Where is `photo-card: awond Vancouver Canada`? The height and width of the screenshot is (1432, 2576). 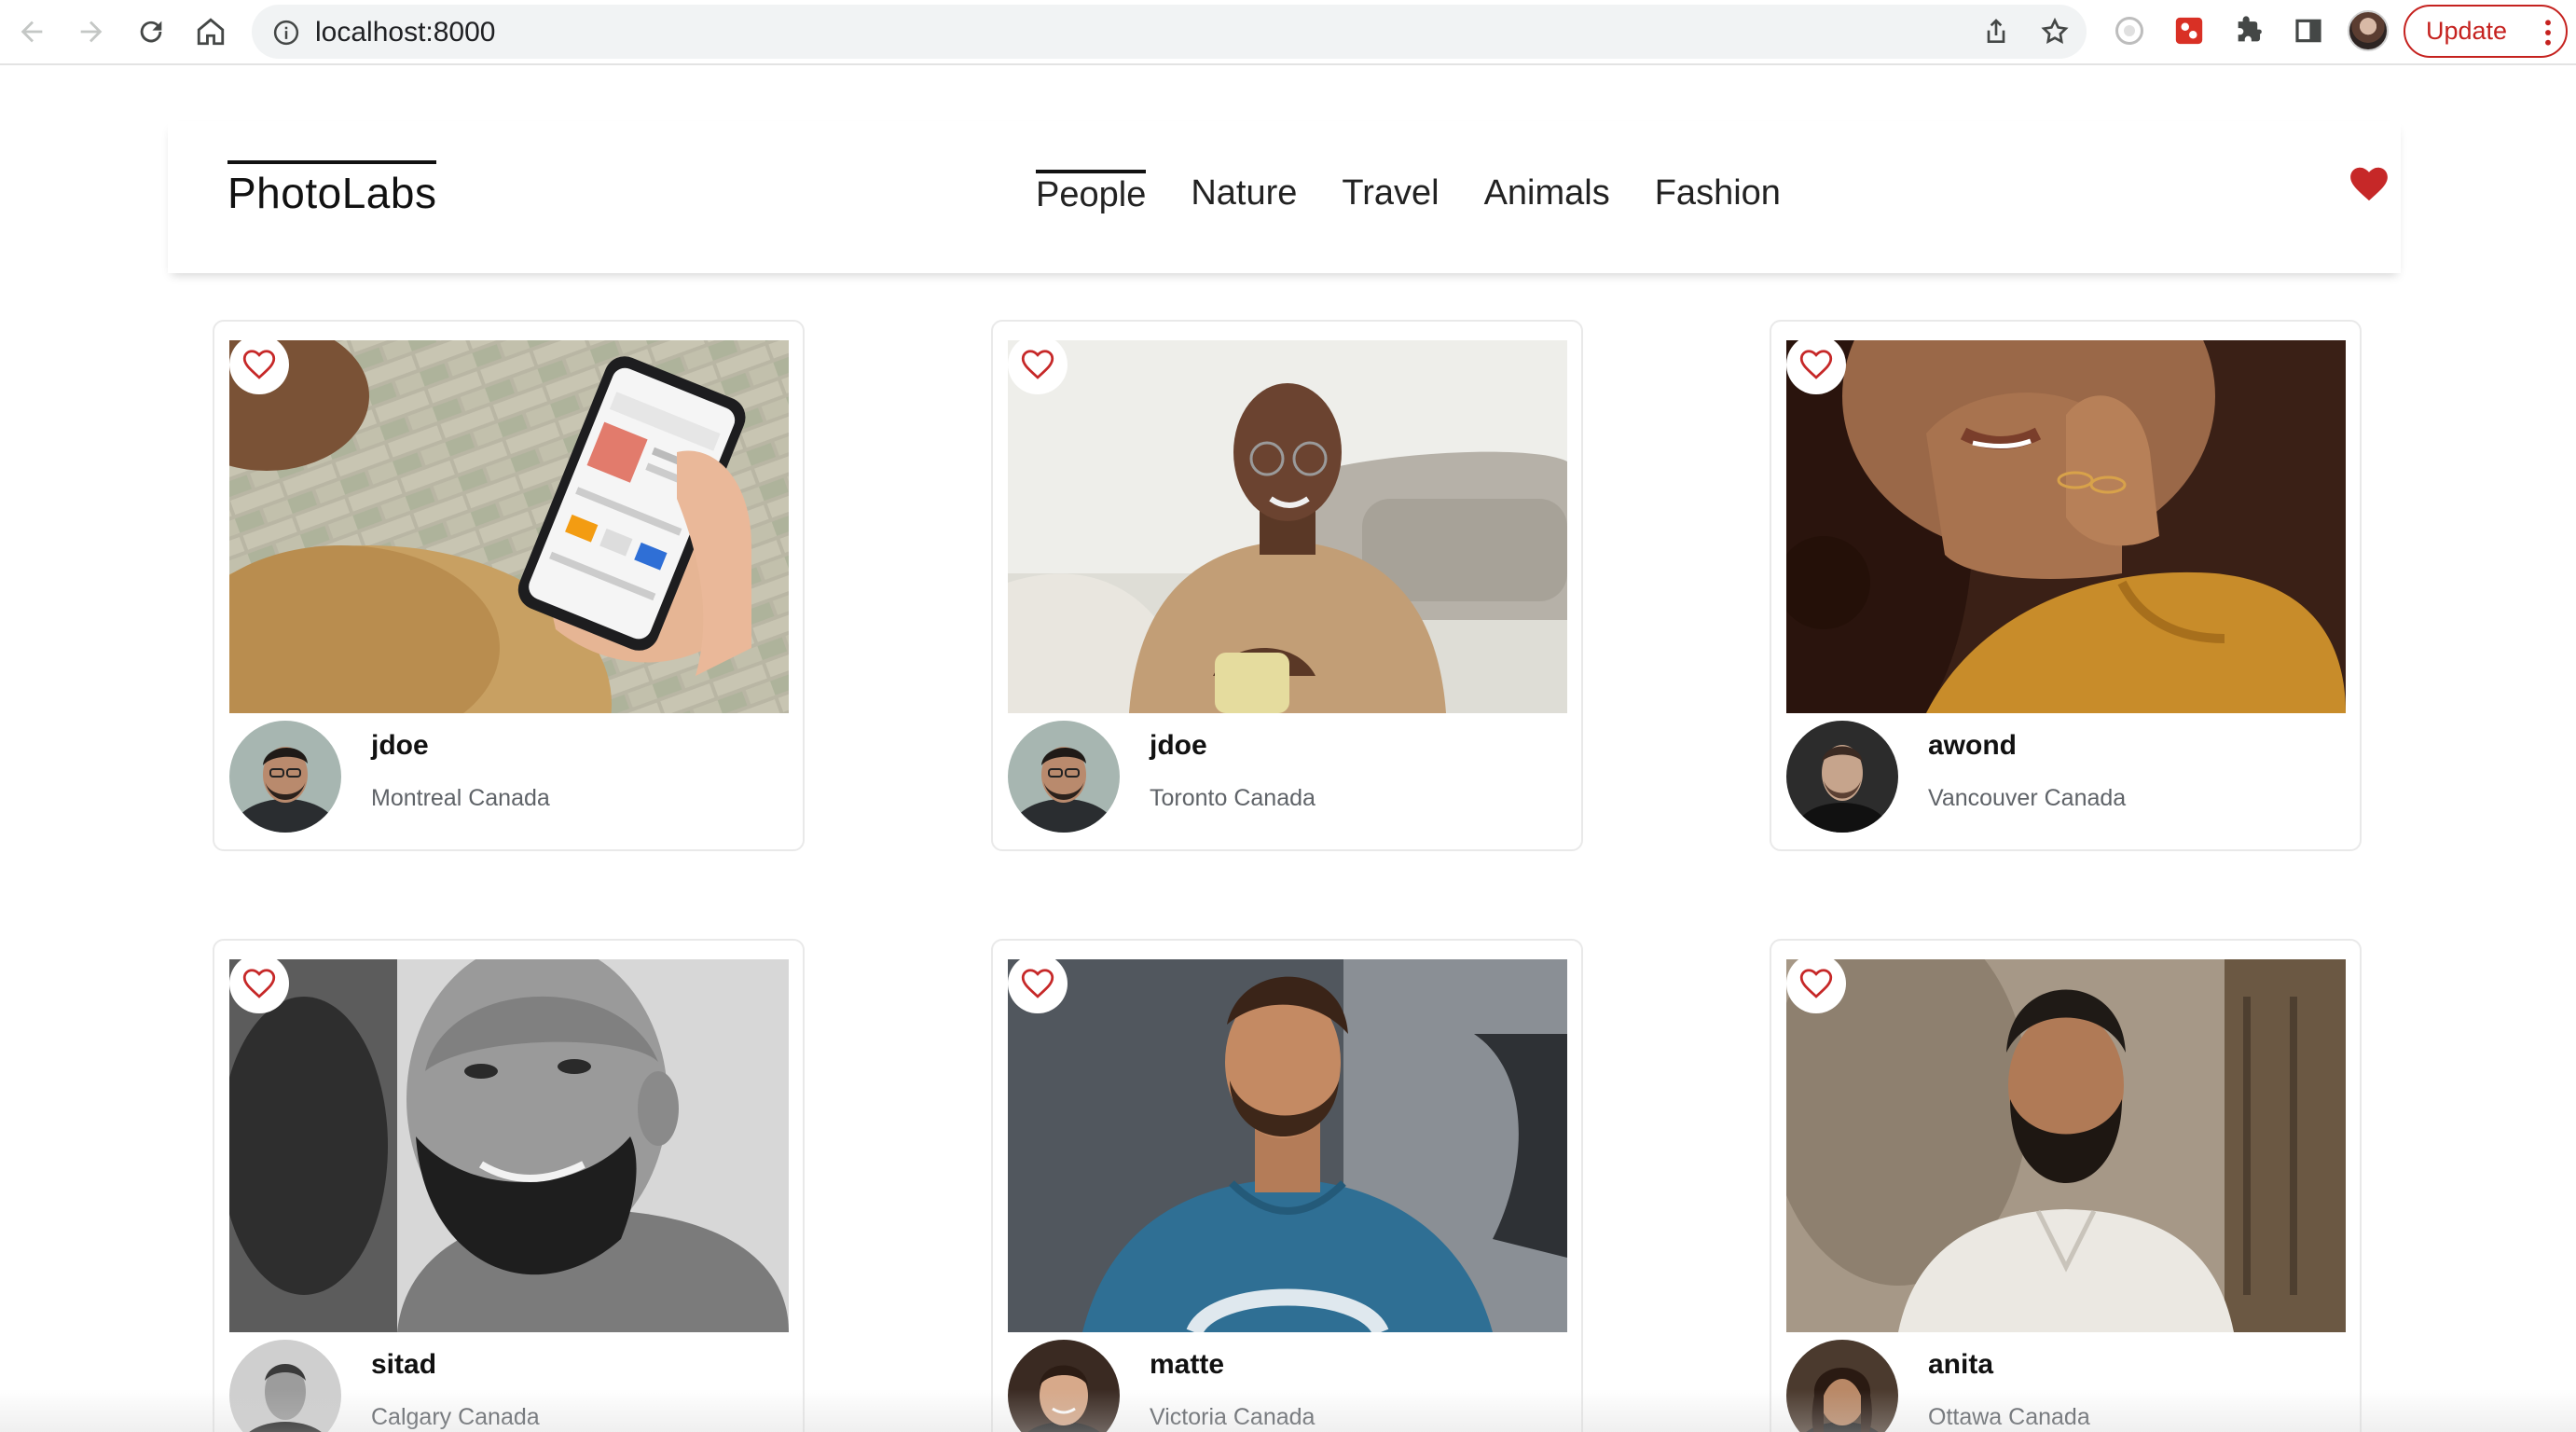 photo-card: awond Vancouver Canada is located at coordinates (2066, 585).